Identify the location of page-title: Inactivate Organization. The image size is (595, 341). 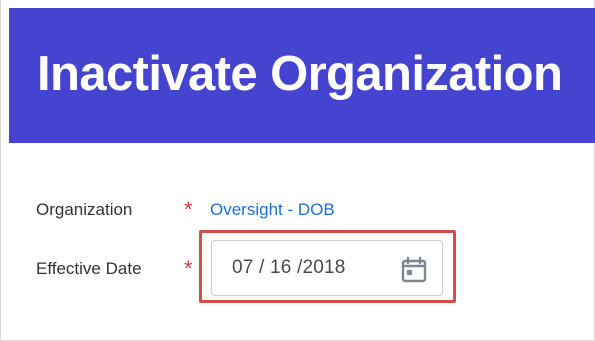
(300, 74).